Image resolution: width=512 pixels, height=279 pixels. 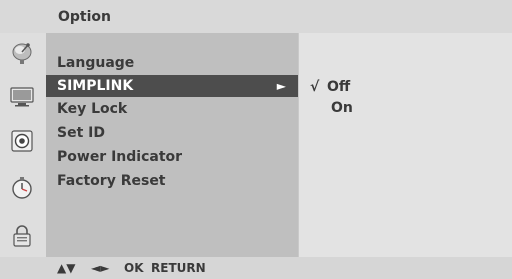 What do you see at coordinates (172, 133) in the screenshot?
I see `menu-item-set-id: Set ID` at bounding box center [172, 133].